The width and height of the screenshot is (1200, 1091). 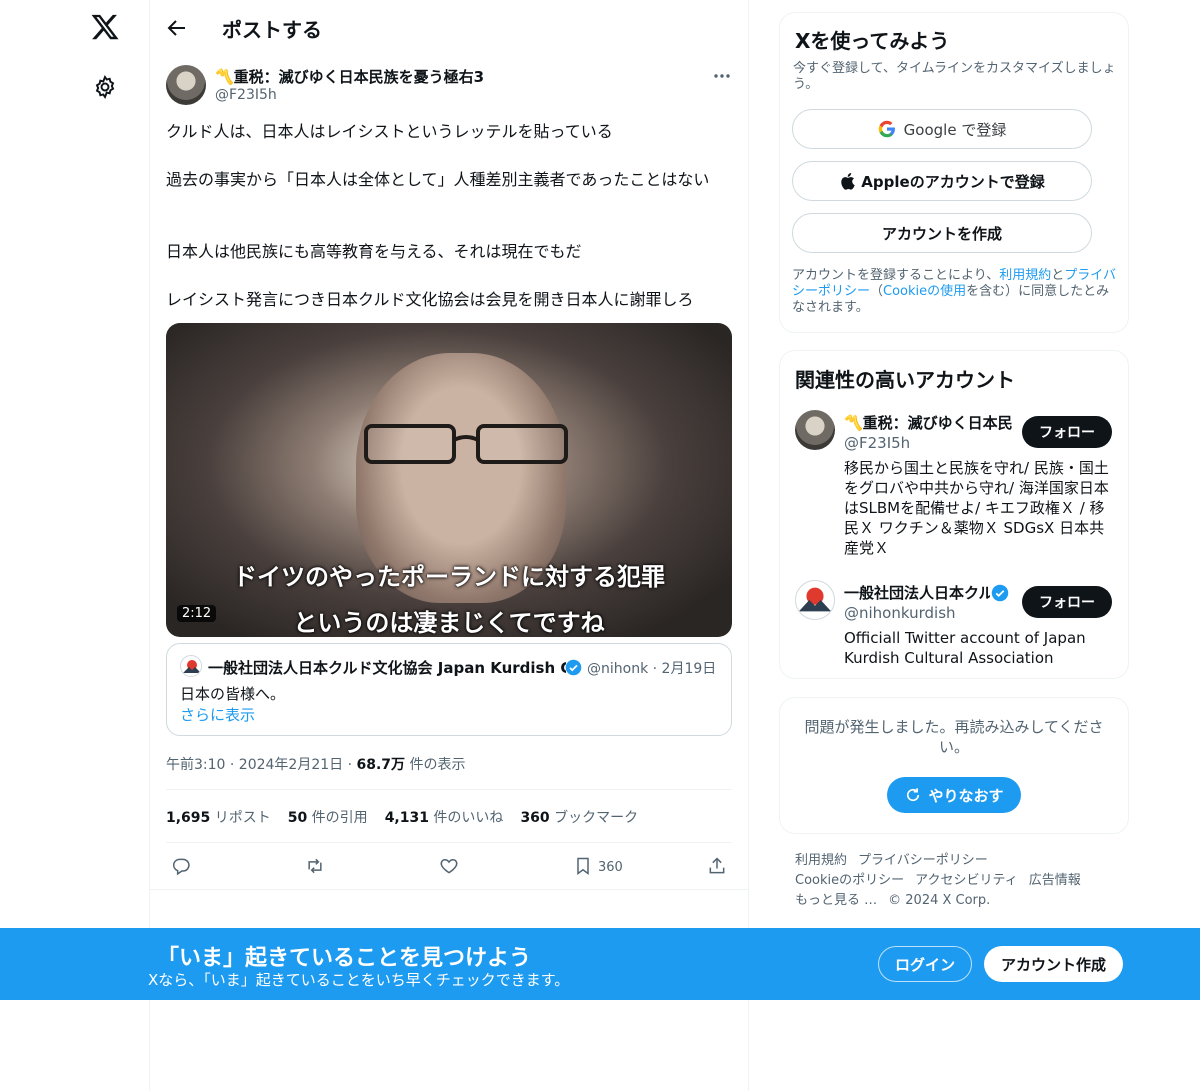 What do you see at coordinates (896, 275) in the screenshot?
I see `terms-text: アカウントを登録することにより、` at bounding box center [896, 275].